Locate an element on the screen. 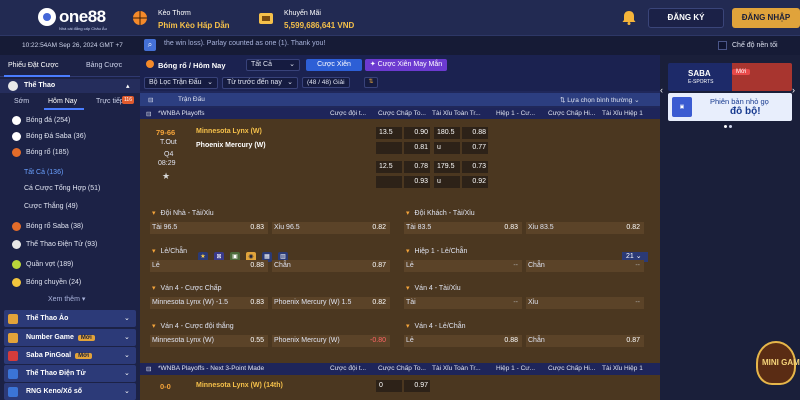 Image resolution: width=800 pixels, height=400 pixels. market-title: ▾ Đội Nhà - Tài/Xỉu is located at coordinates (183, 213).